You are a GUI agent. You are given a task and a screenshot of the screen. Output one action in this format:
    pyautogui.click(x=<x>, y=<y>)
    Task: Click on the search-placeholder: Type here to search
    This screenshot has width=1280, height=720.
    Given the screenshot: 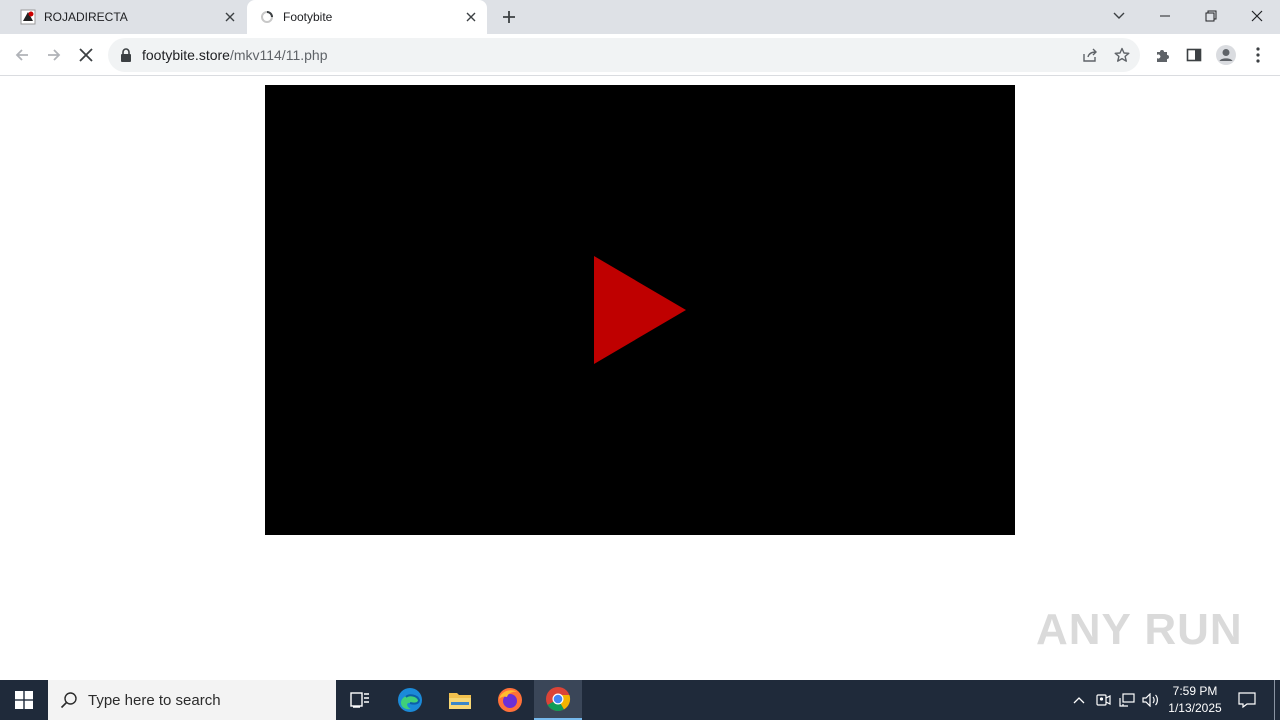 What is the action you would take?
    pyautogui.click(x=154, y=700)
    